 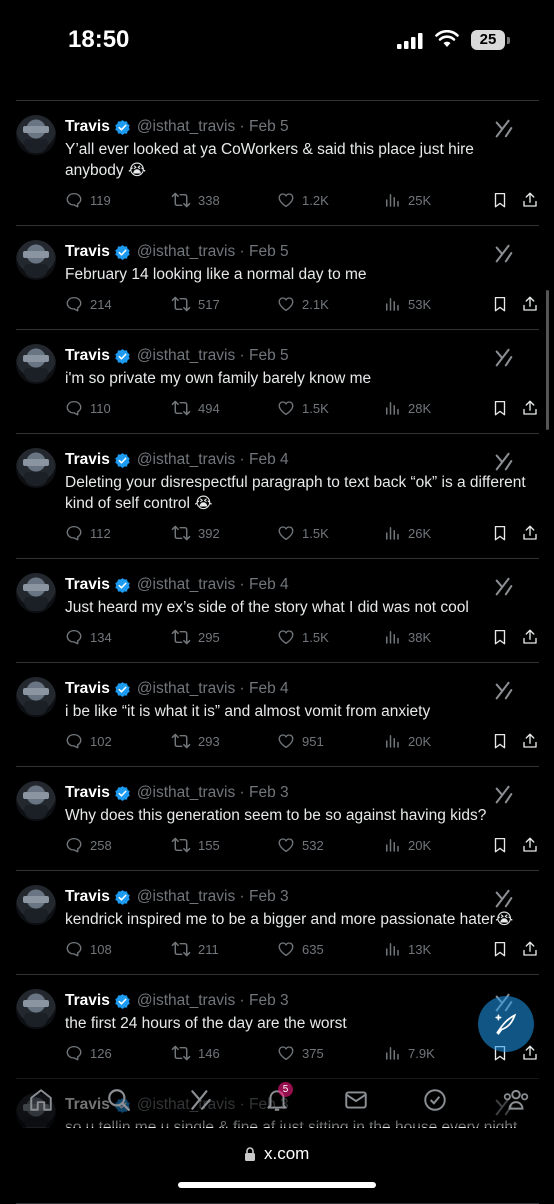 I want to click on like-button: 1.2K, so click(x=303, y=200).